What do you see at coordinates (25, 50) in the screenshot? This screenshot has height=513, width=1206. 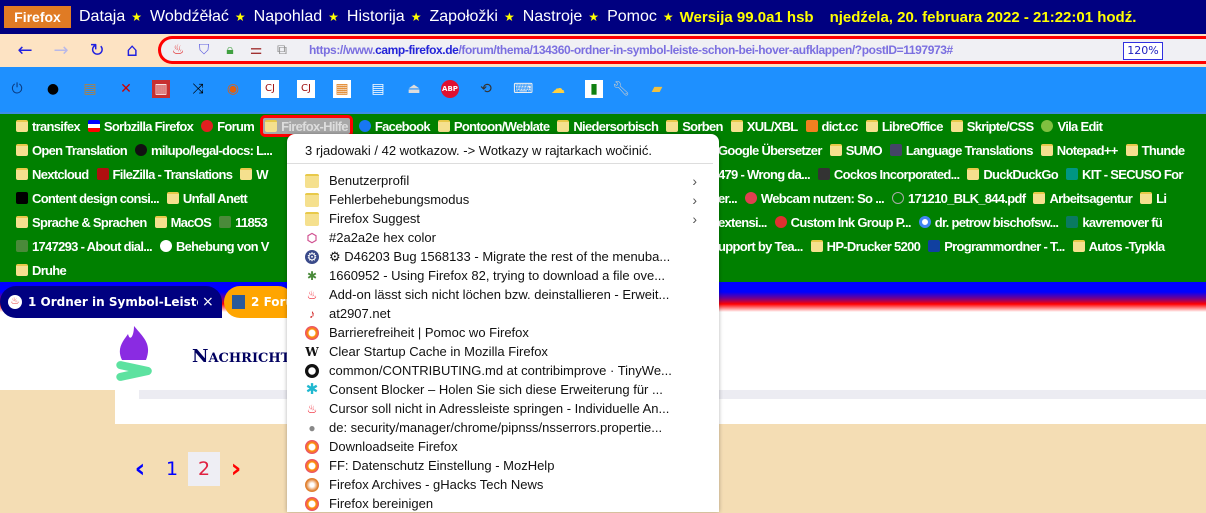 I see `back-icon: ←` at bounding box center [25, 50].